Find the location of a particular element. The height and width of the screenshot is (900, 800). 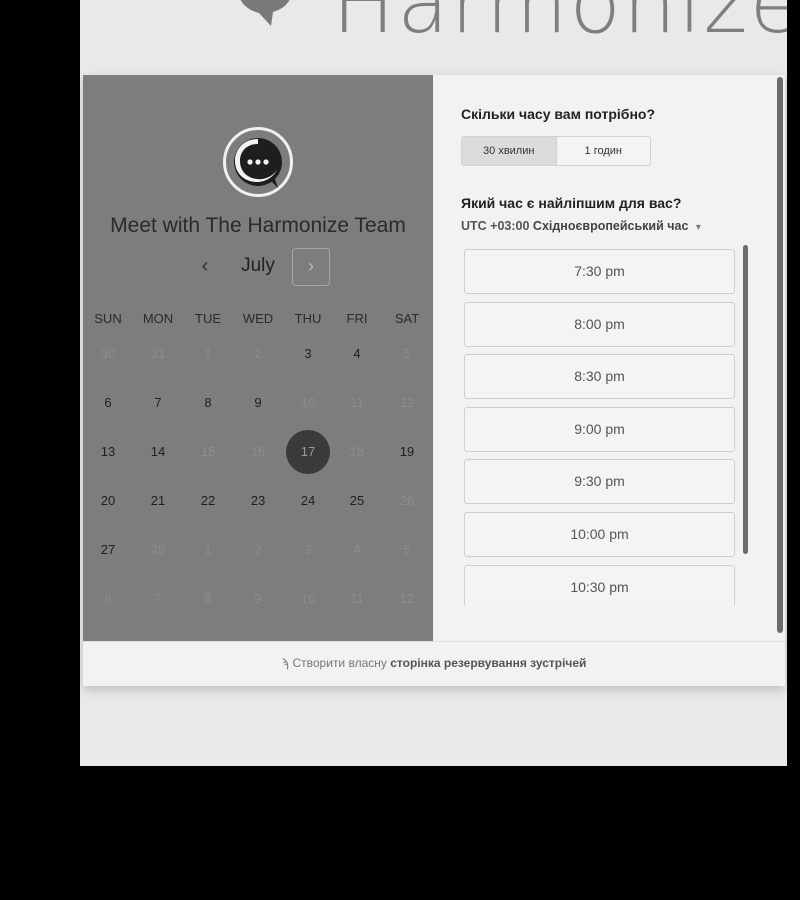

duration-question: Скільки часу вам потрібно? is located at coordinates (558, 114).